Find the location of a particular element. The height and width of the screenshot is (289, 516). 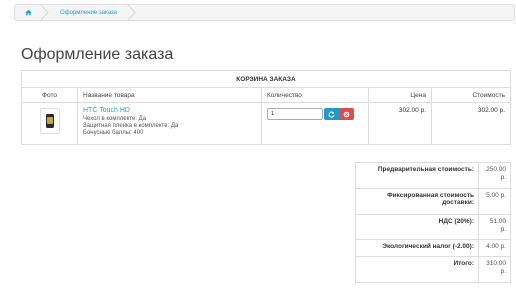

breadcrumb-home is located at coordinates (27, 12).